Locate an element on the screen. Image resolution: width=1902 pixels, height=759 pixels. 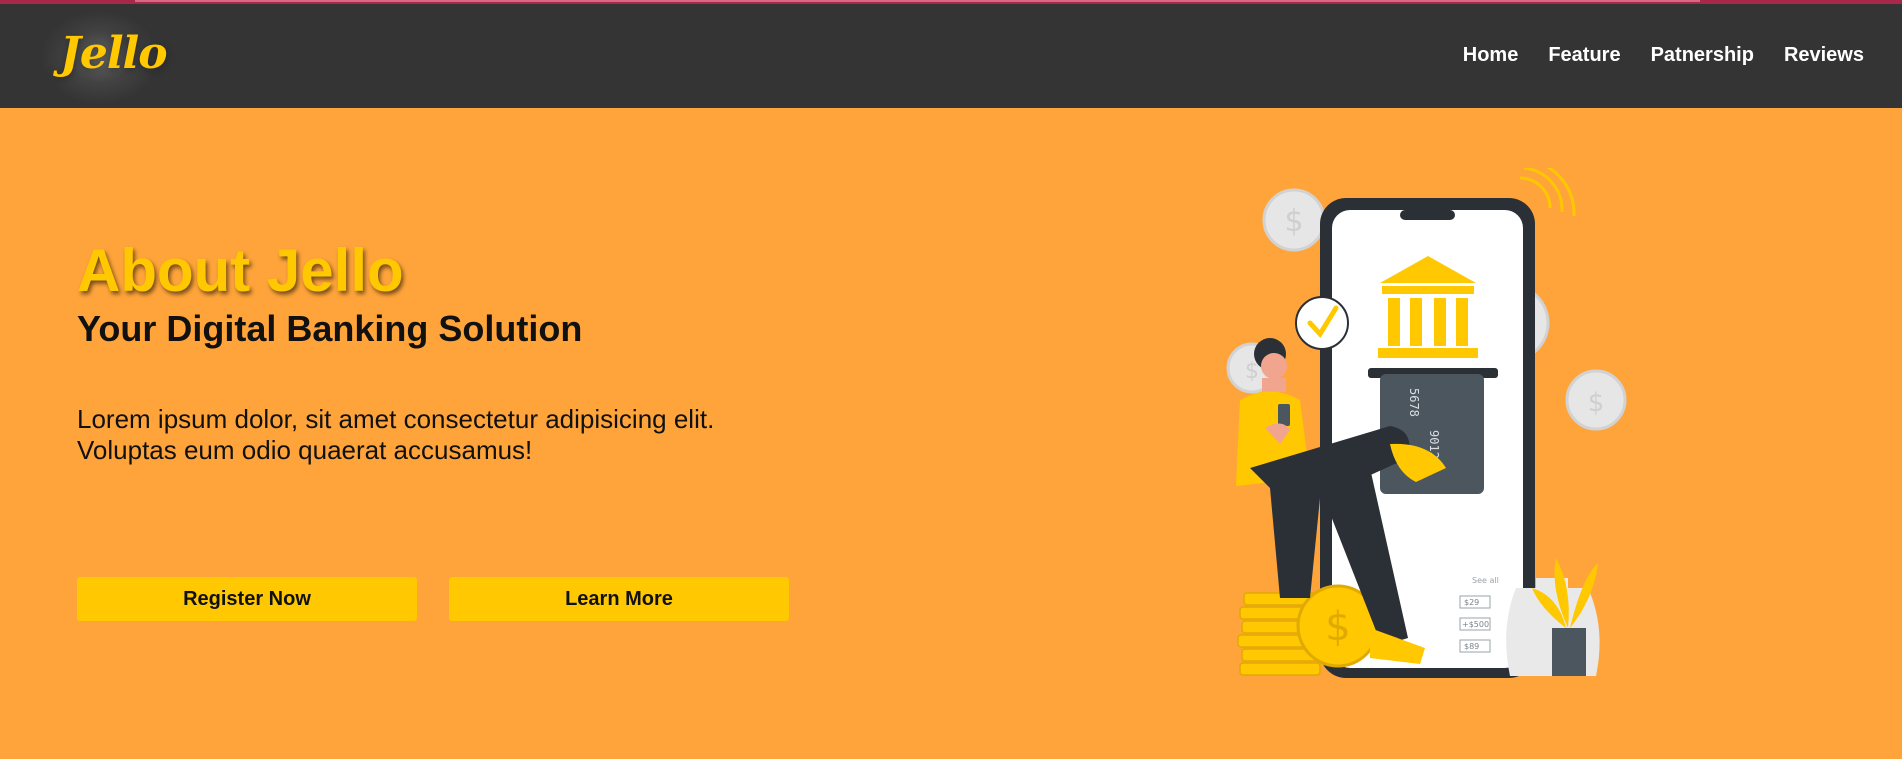
learn-more-button: Learn More is located at coordinates (619, 599).